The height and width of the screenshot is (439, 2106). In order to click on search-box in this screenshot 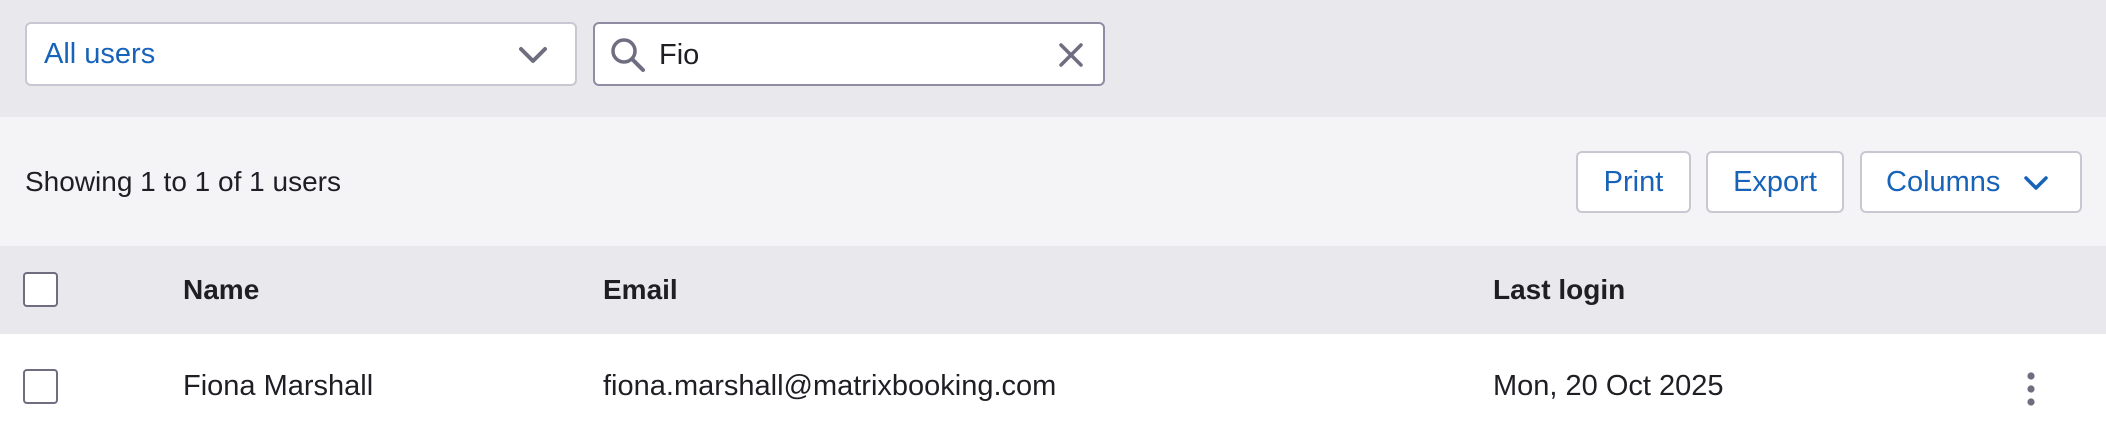, I will do `click(849, 54)`.